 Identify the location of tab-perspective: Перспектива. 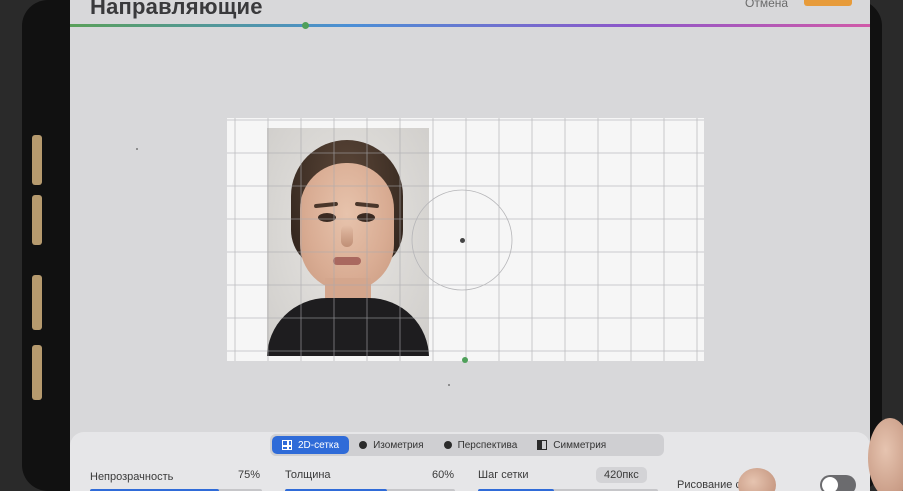
(481, 445).